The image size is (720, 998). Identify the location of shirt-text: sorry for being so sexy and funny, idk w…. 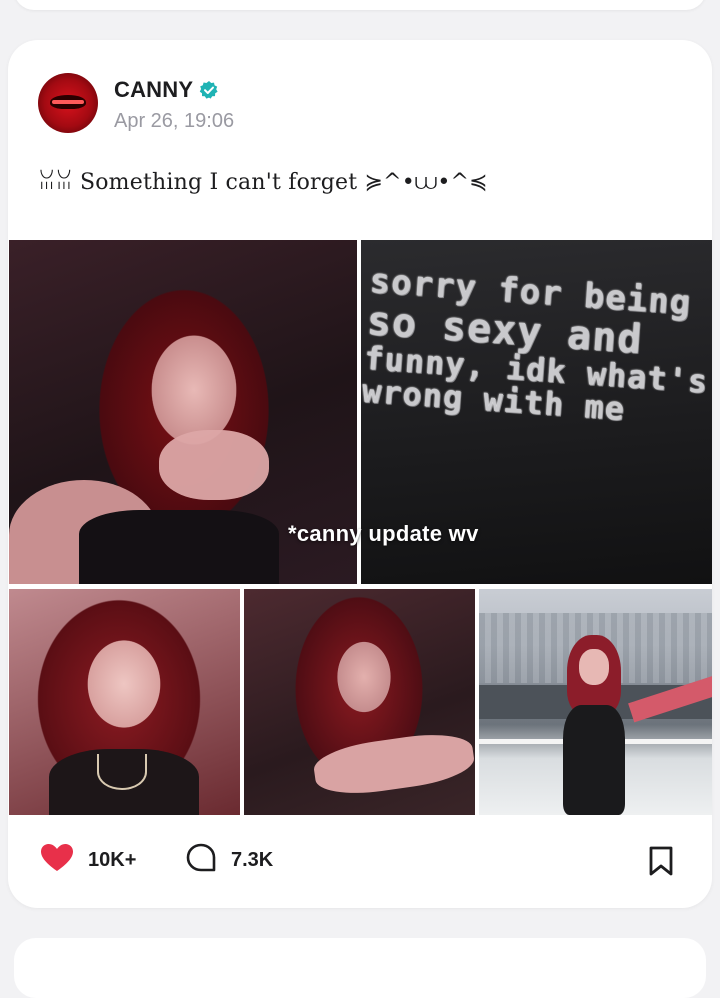
(535, 346).